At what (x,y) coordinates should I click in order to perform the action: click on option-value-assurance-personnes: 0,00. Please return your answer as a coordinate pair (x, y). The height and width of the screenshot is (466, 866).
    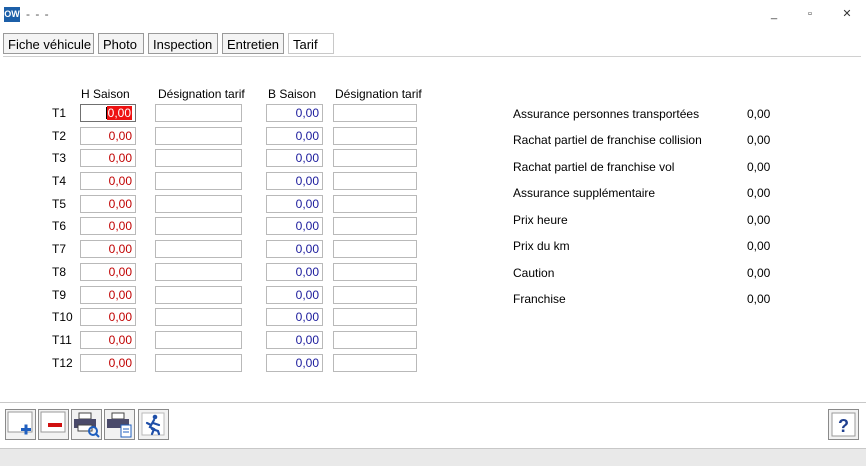
    Looking at the image, I should click on (758, 114).